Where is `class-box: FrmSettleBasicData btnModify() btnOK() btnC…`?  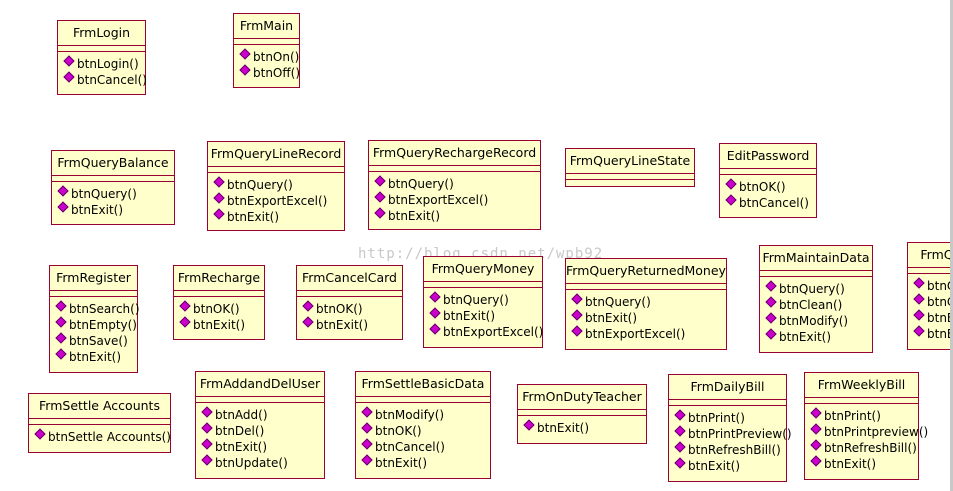 class-box: FrmSettleBasicData btnModify() btnOK() btnC… is located at coordinates (423, 425).